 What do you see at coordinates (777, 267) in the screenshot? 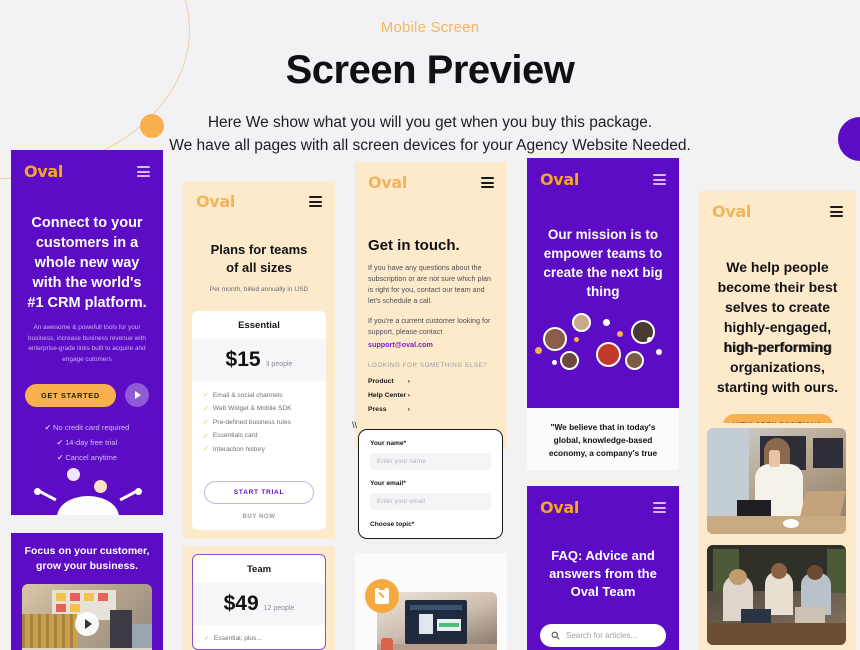
I see `careers-heading-line-0: We help people` at bounding box center [777, 267].